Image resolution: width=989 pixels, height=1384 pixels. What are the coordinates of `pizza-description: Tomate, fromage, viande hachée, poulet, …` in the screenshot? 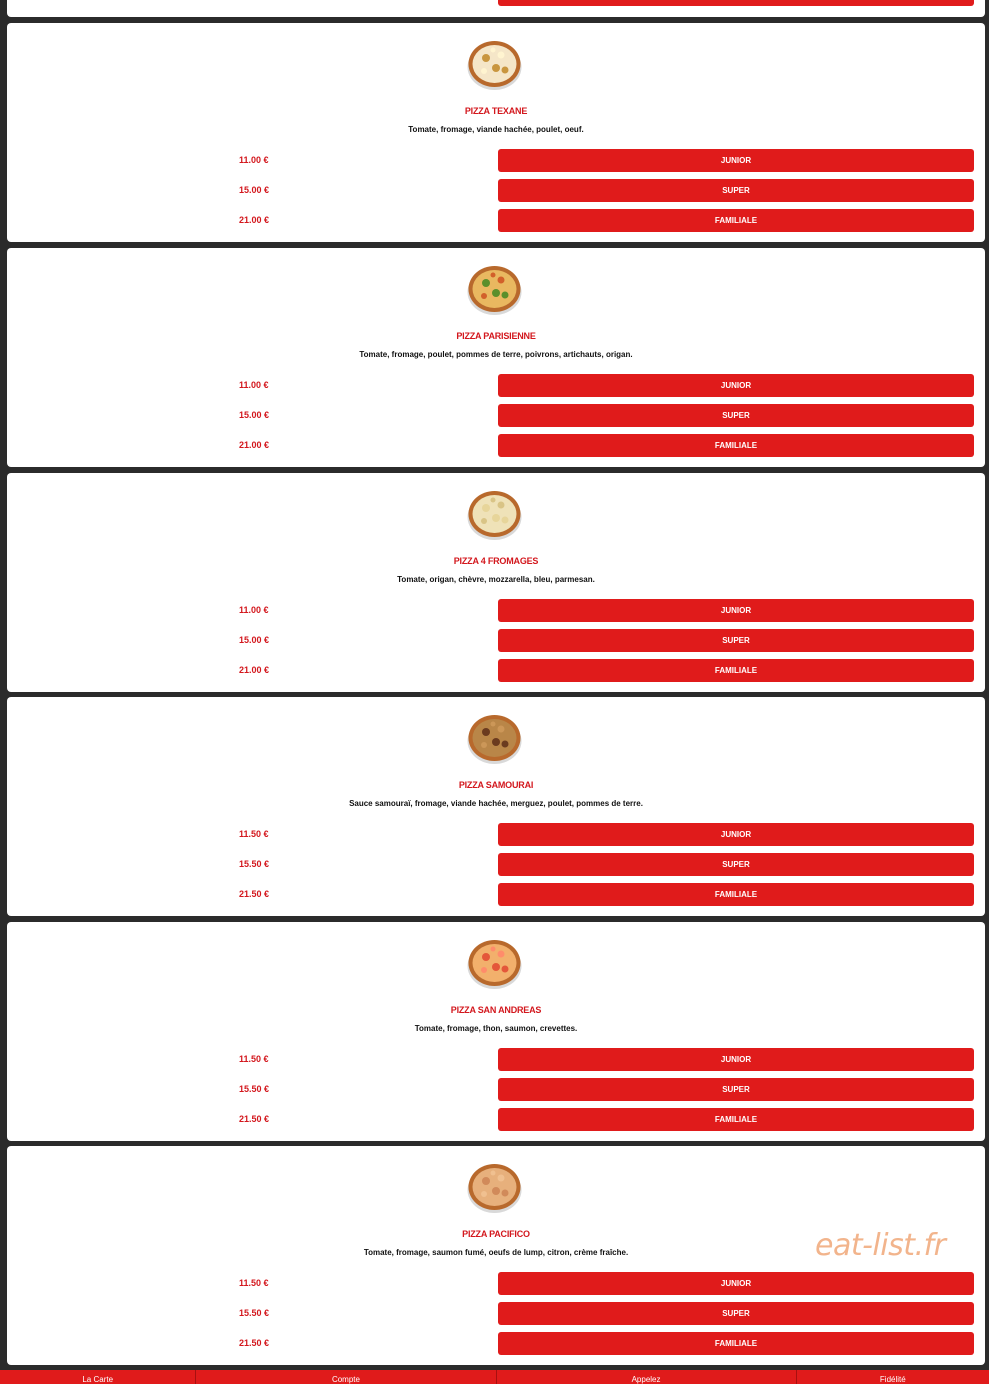 It's located at (496, 129).